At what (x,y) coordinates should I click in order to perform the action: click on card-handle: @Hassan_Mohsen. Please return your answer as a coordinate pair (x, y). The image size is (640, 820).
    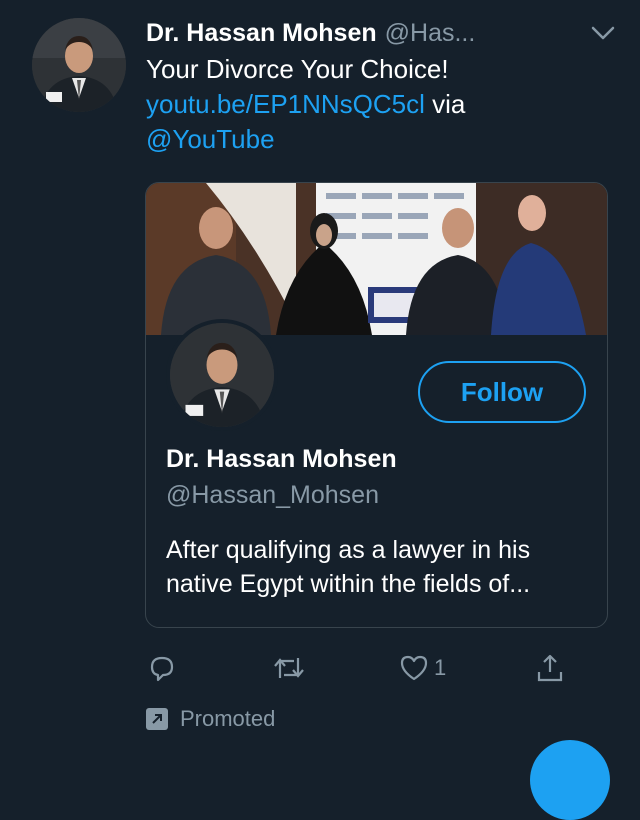
    Looking at the image, I should click on (272, 495).